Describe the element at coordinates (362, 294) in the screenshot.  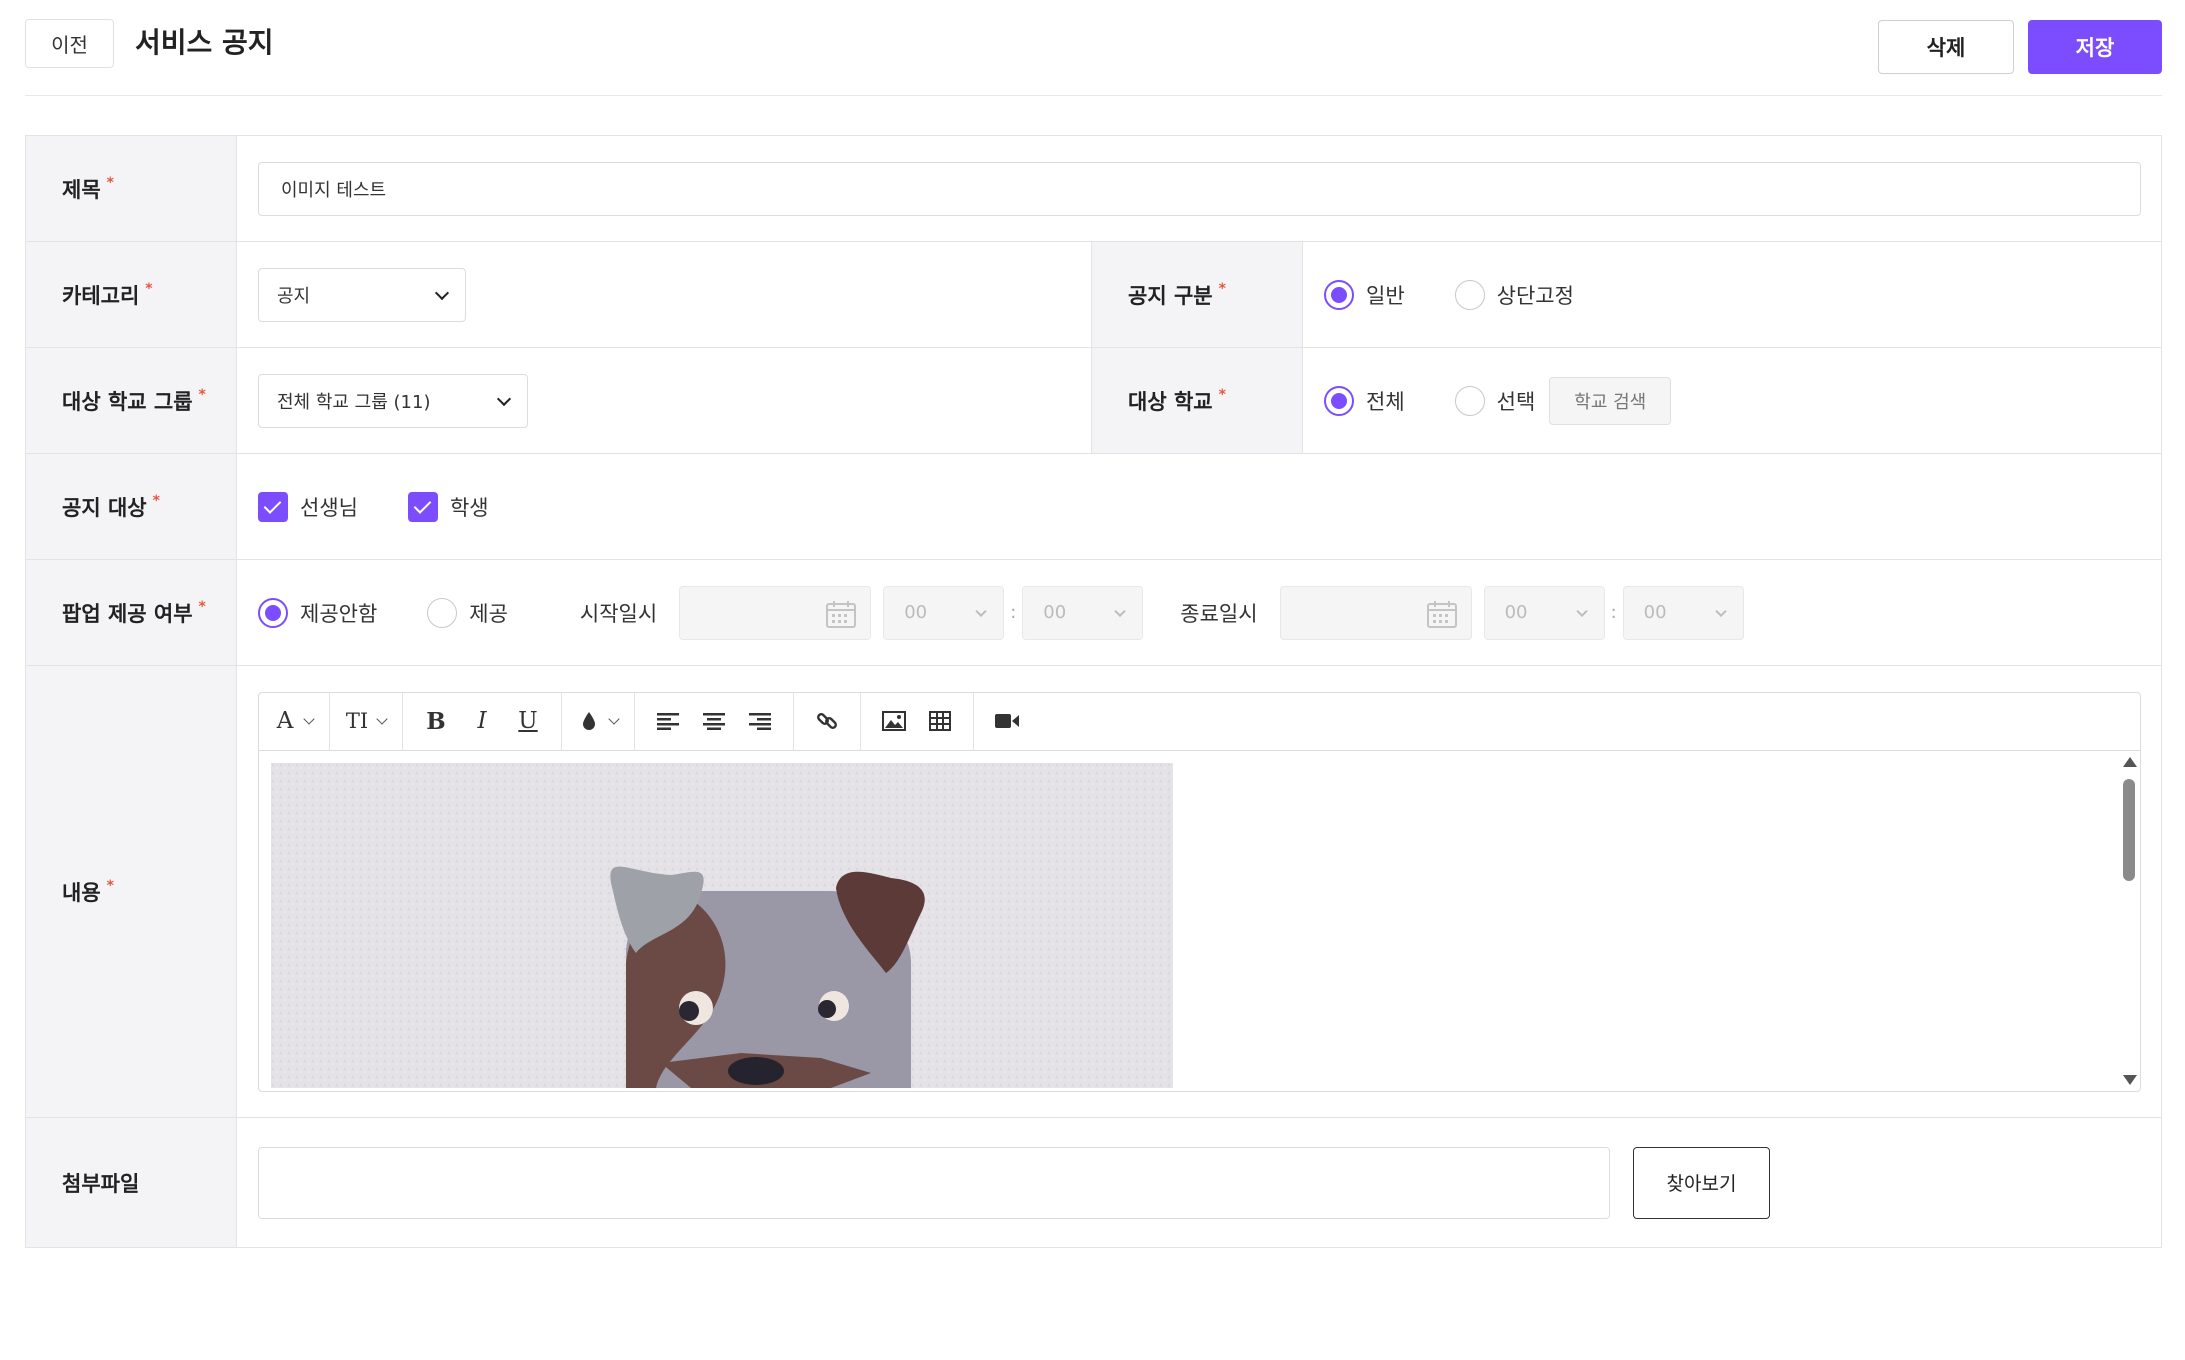
I see `category-select: 공지` at that location.